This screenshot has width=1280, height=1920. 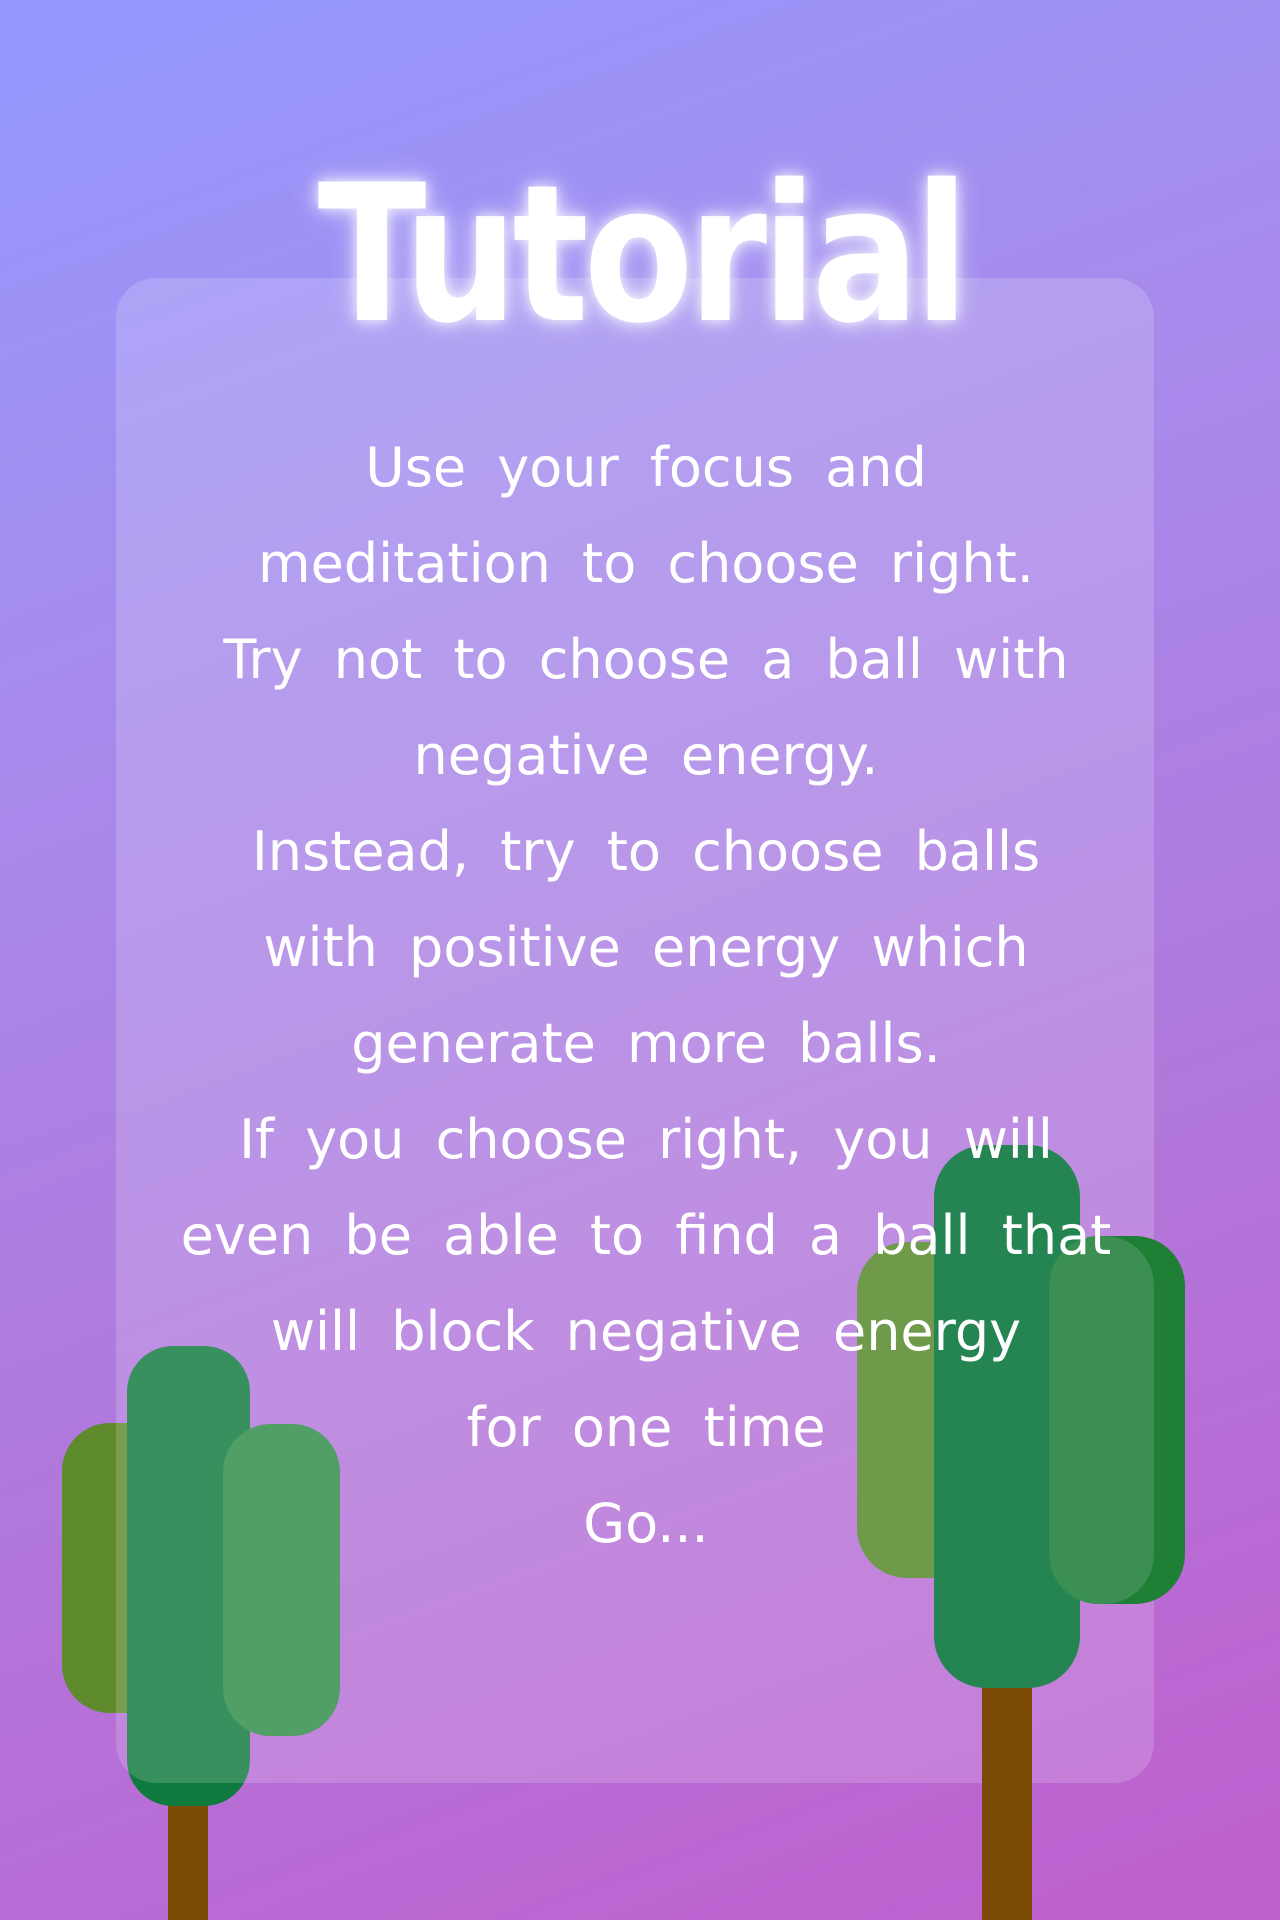 What do you see at coordinates (646, 755) in the screenshot?
I see `tutorial-line: negative energy.` at bounding box center [646, 755].